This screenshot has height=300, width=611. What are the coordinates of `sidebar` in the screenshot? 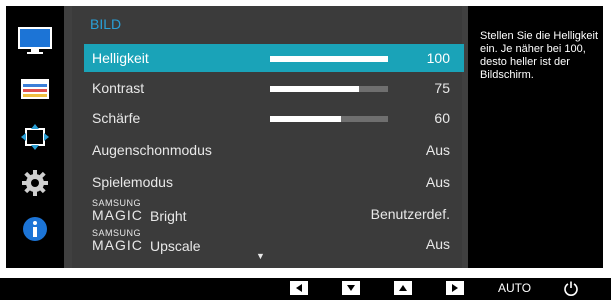 It's located at (35, 137).